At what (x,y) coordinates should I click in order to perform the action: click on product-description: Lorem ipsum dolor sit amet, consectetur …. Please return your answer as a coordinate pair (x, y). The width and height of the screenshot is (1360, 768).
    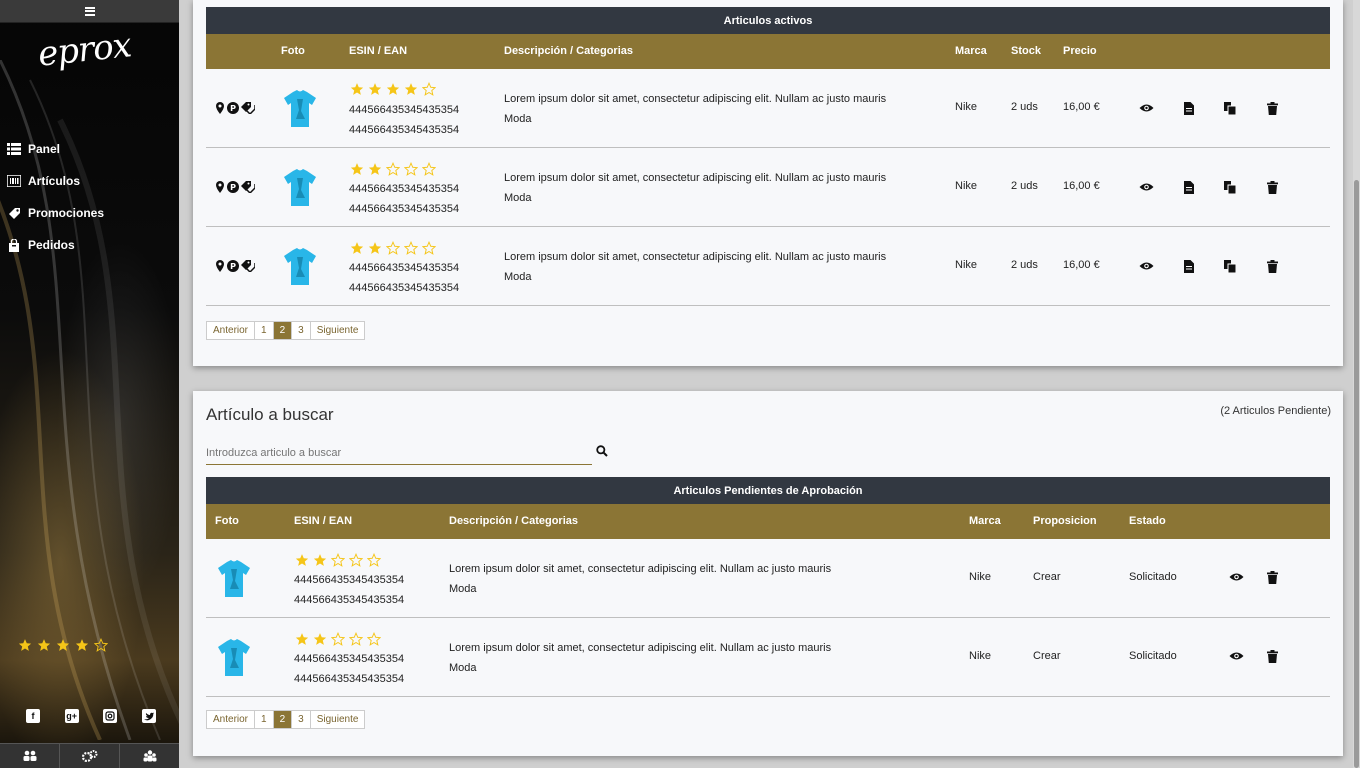
    Looking at the image, I should click on (695, 109).